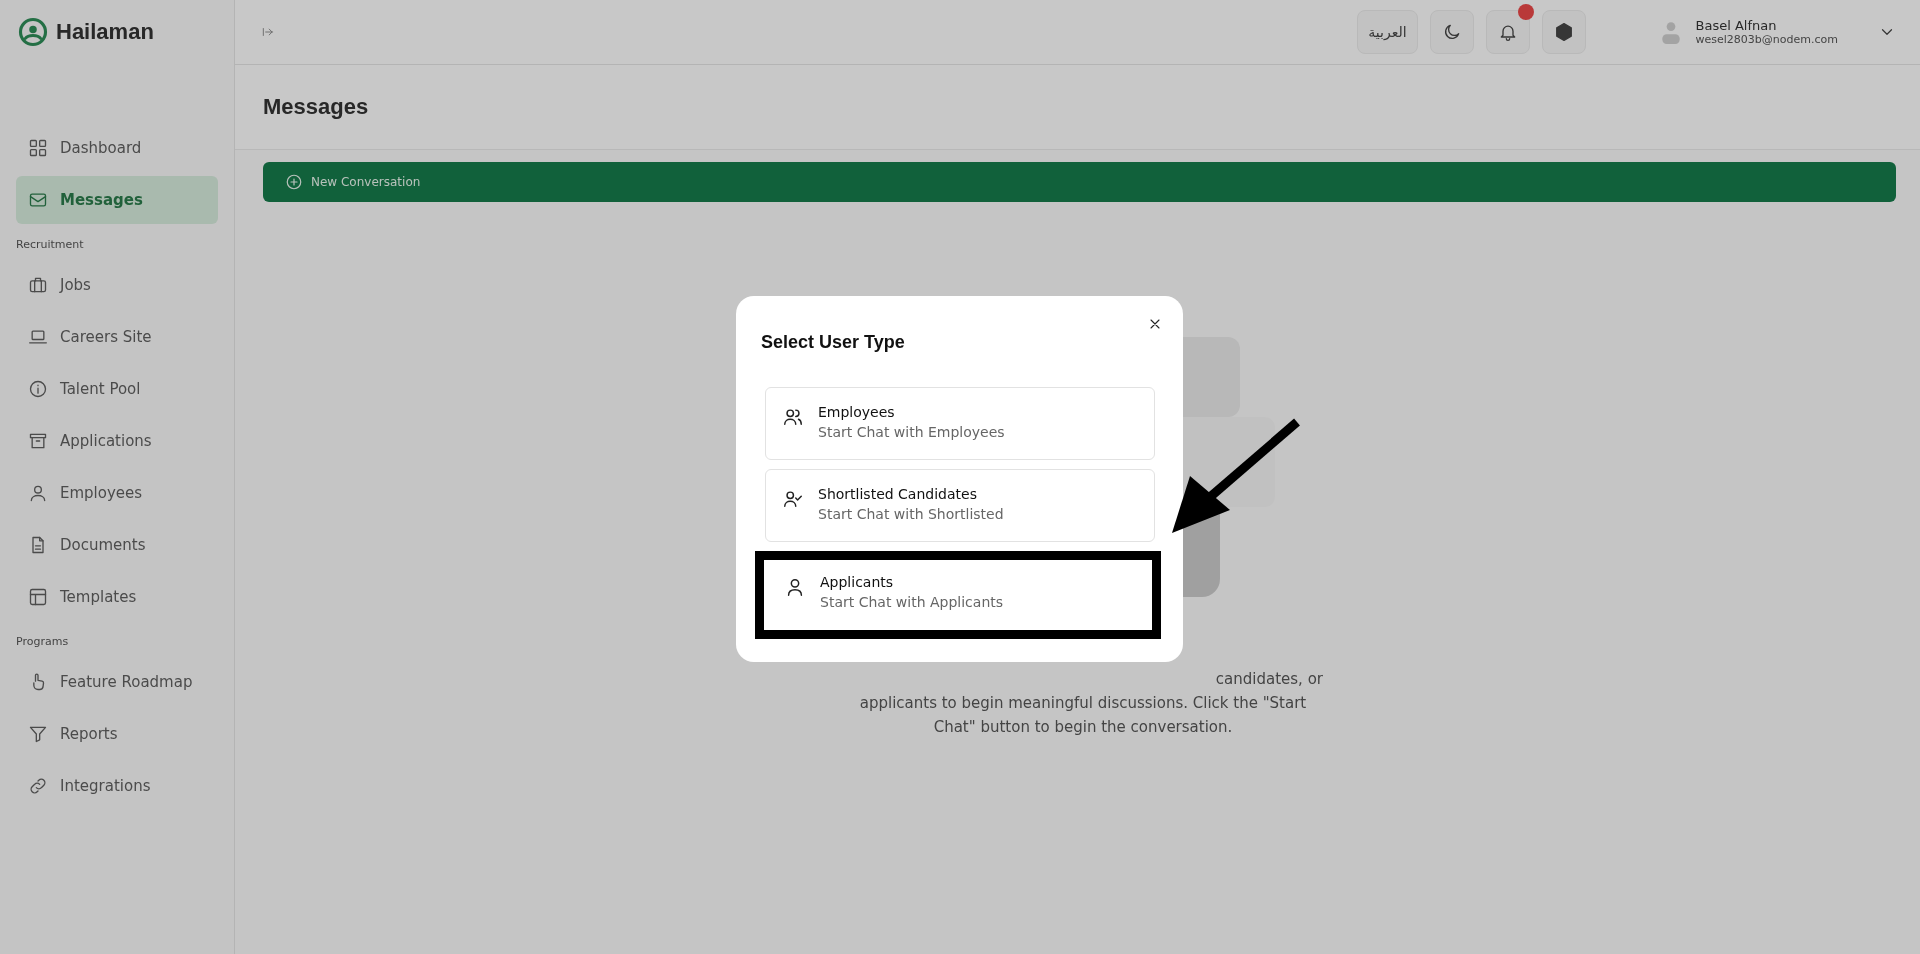 Image resolution: width=1920 pixels, height=954 pixels. What do you see at coordinates (117, 545) in the screenshot?
I see `sidebar-item: Documents` at bounding box center [117, 545].